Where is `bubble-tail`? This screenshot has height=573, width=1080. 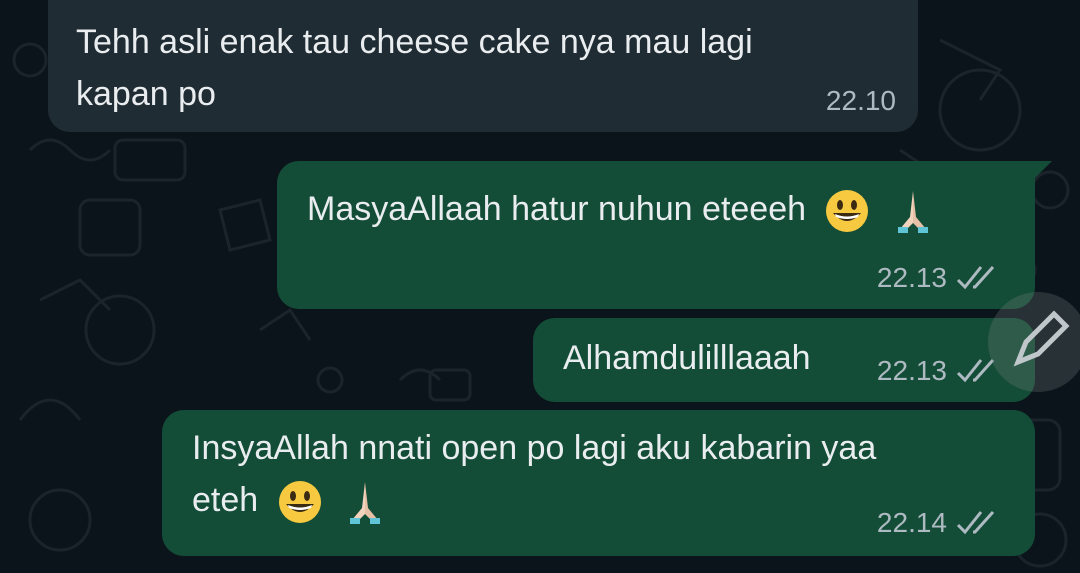
bubble-tail is located at coordinates (1041, 172).